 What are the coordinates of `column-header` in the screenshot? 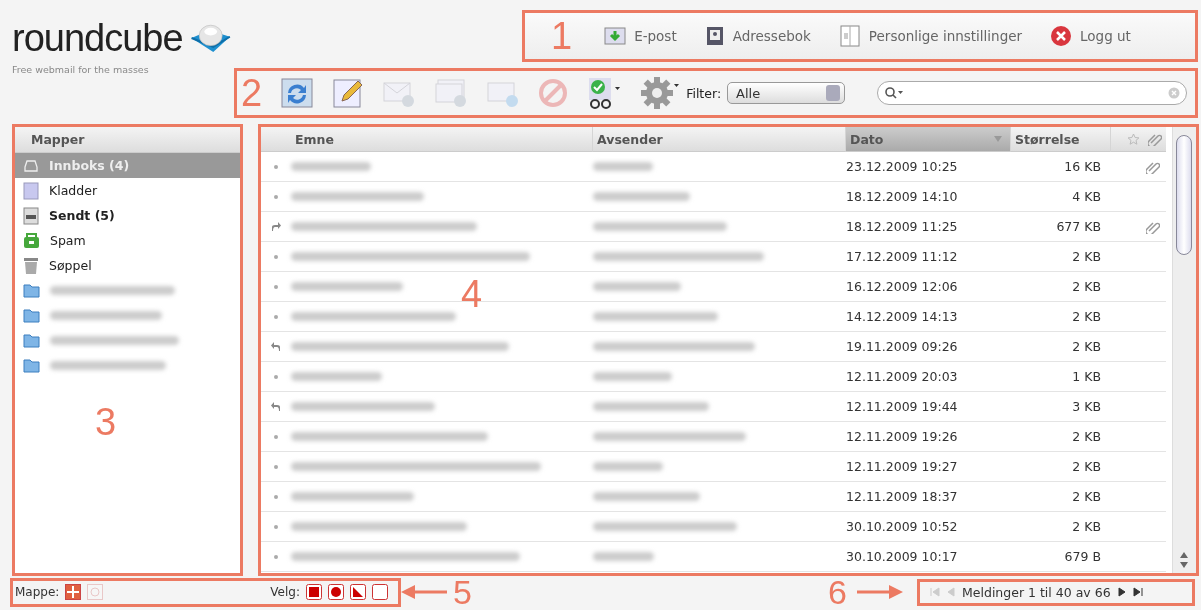 It's located at (276, 139).